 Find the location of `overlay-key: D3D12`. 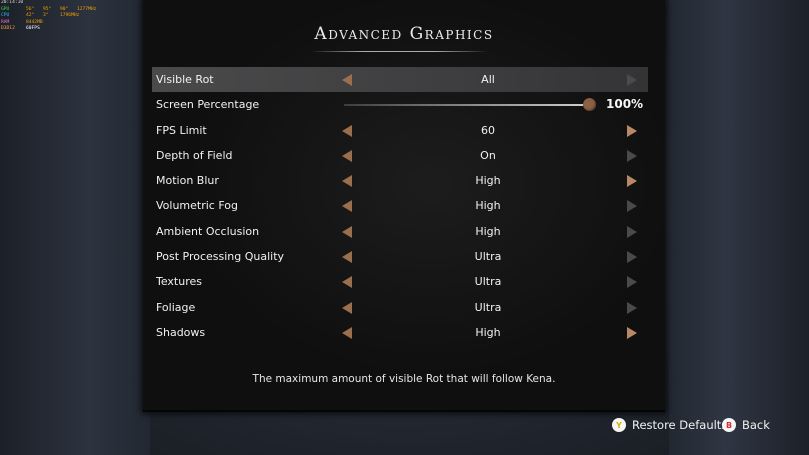

overlay-key: D3D12 is located at coordinates (8, 29).